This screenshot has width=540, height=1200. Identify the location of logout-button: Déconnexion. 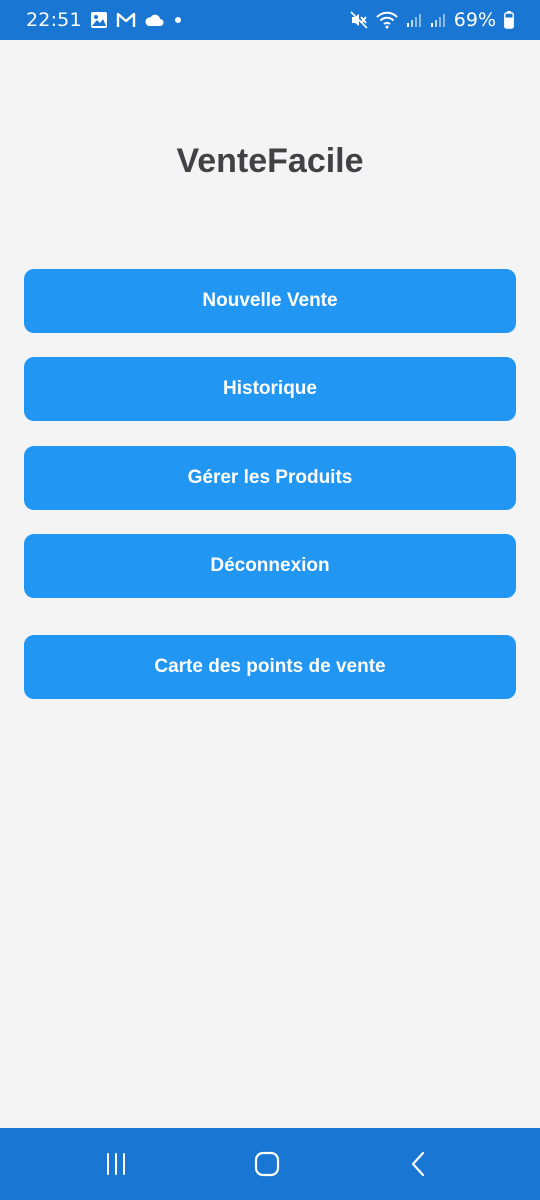
(270, 566).